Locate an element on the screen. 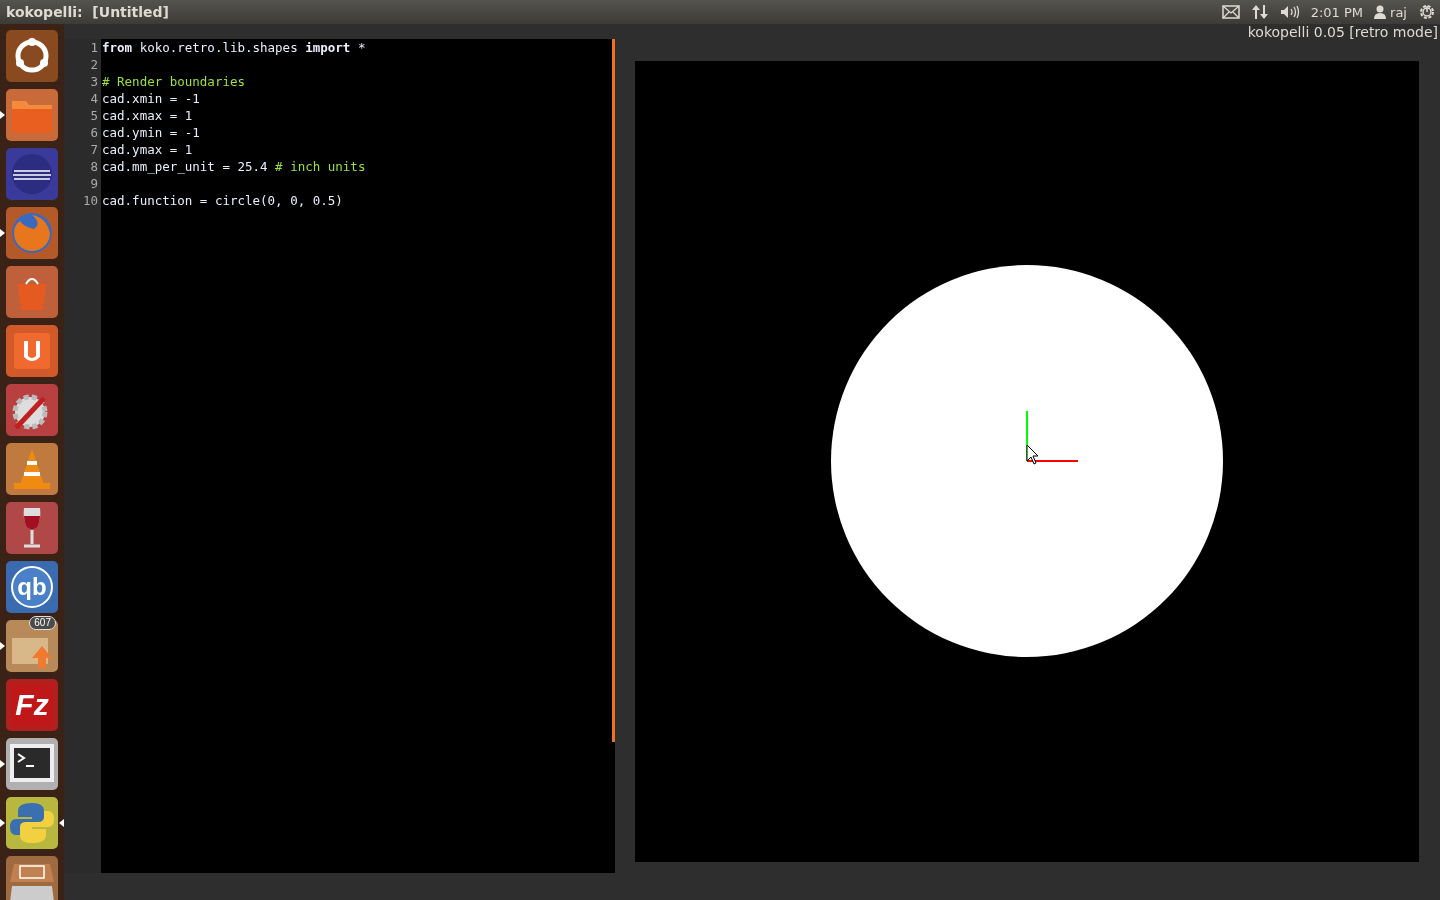 This screenshot has height=900, width=1440. clock: 2:01 PM is located at coordinates (1337, 12).